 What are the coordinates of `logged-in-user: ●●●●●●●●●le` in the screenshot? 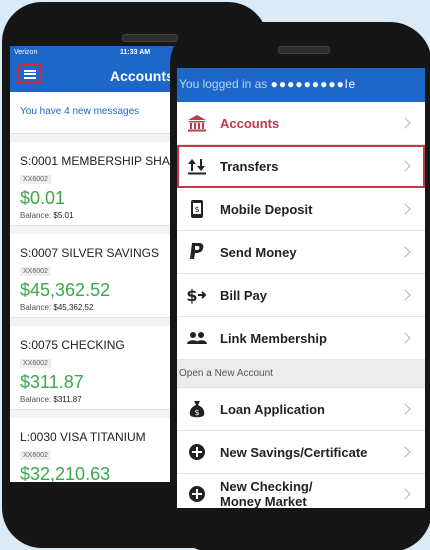 It's located at (313, 84).